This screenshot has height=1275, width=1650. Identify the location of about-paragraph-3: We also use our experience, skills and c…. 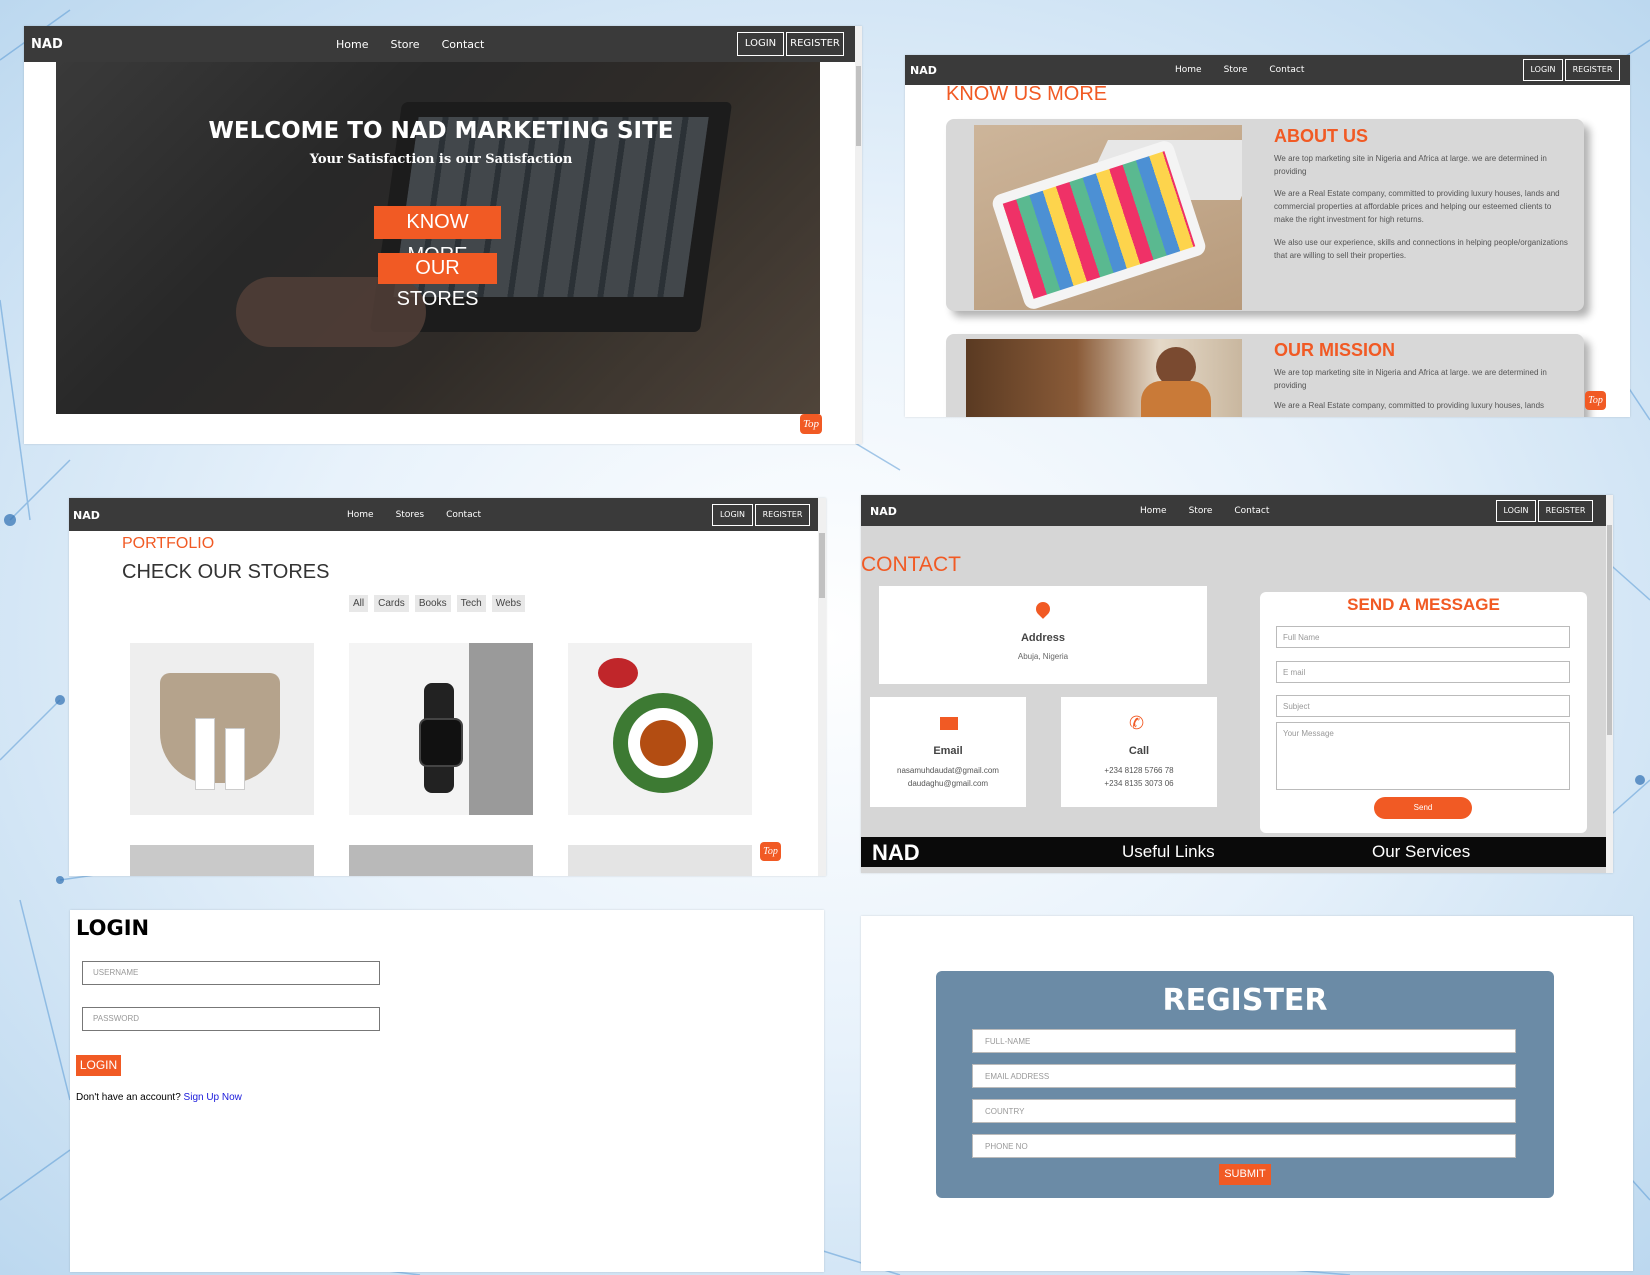
(1421, 249).